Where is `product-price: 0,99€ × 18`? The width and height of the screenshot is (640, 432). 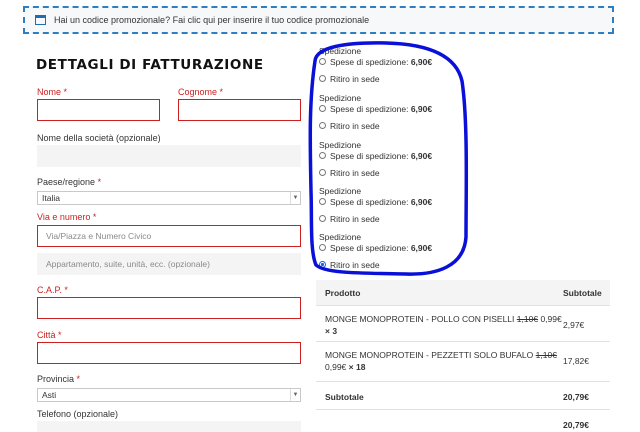 product-price: 0,99€ × 18 is located at coordinates (345, 367).